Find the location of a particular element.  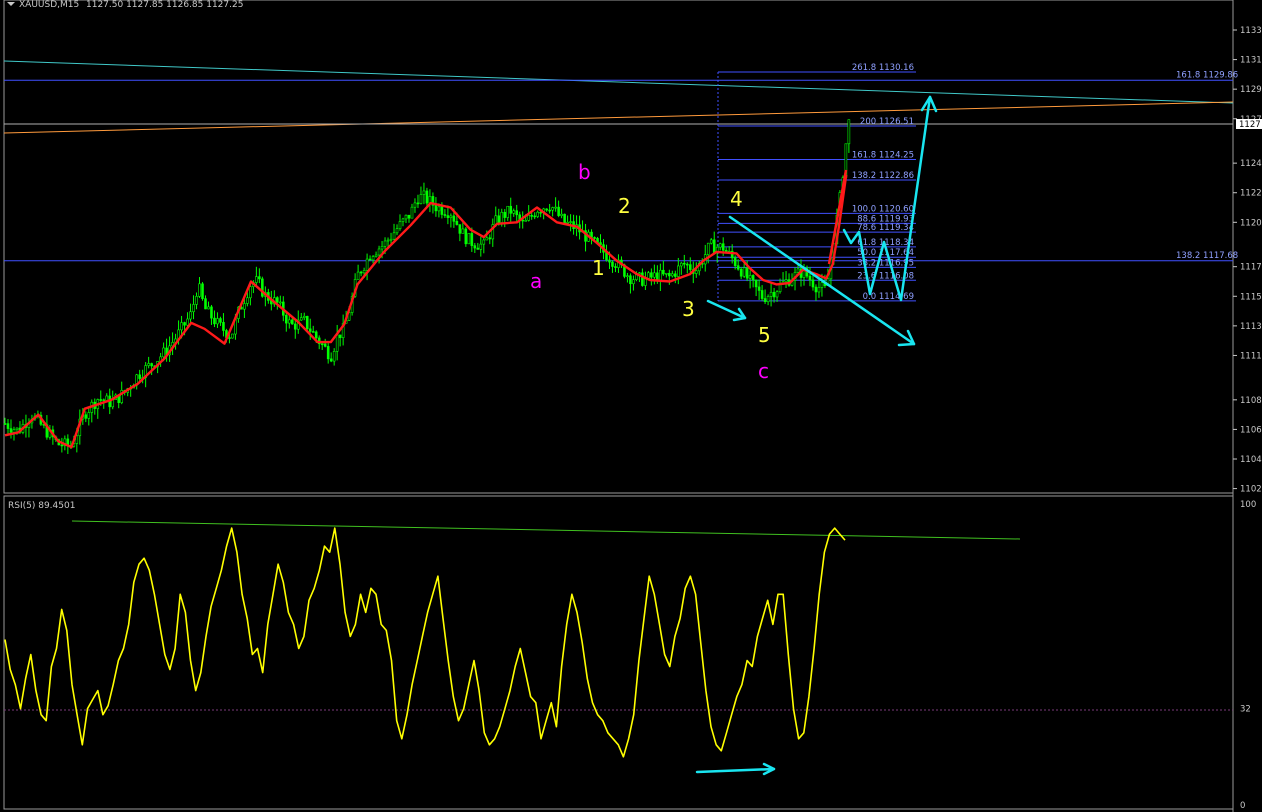

wave-labels: b a c 2 1 3 4 5 is located at coordinates (650, 271).